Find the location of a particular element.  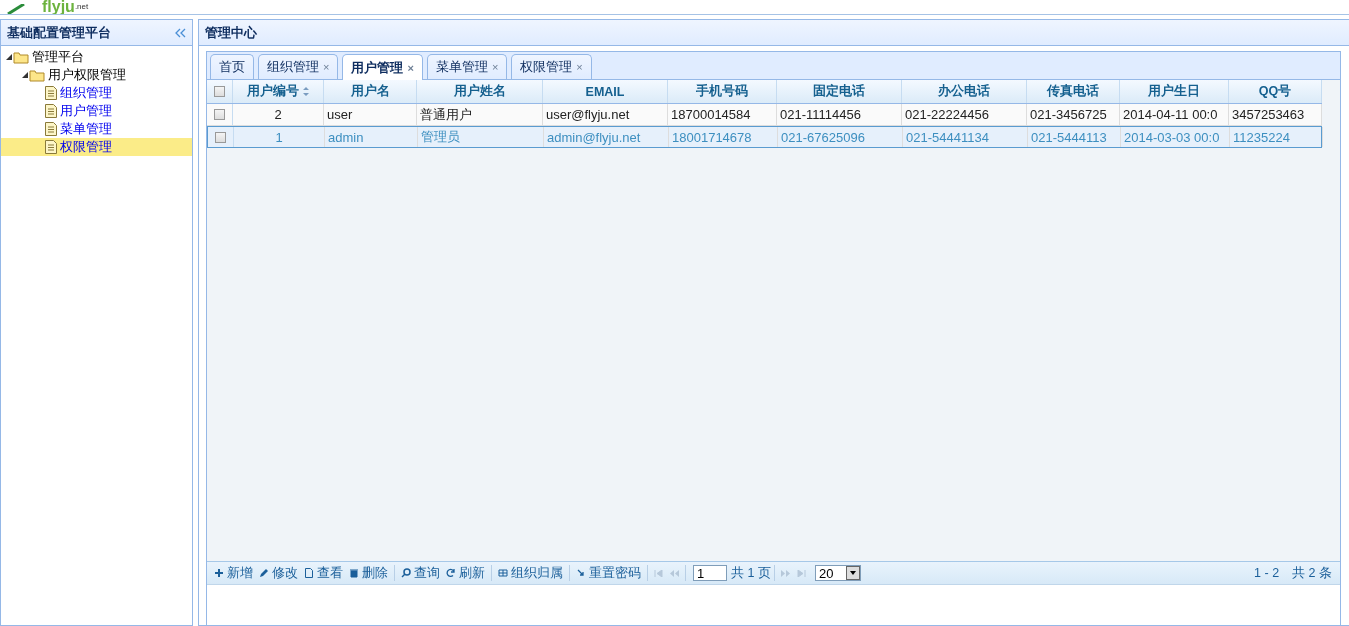

tab: 权限管理 × is located at coordinates (551, 66).